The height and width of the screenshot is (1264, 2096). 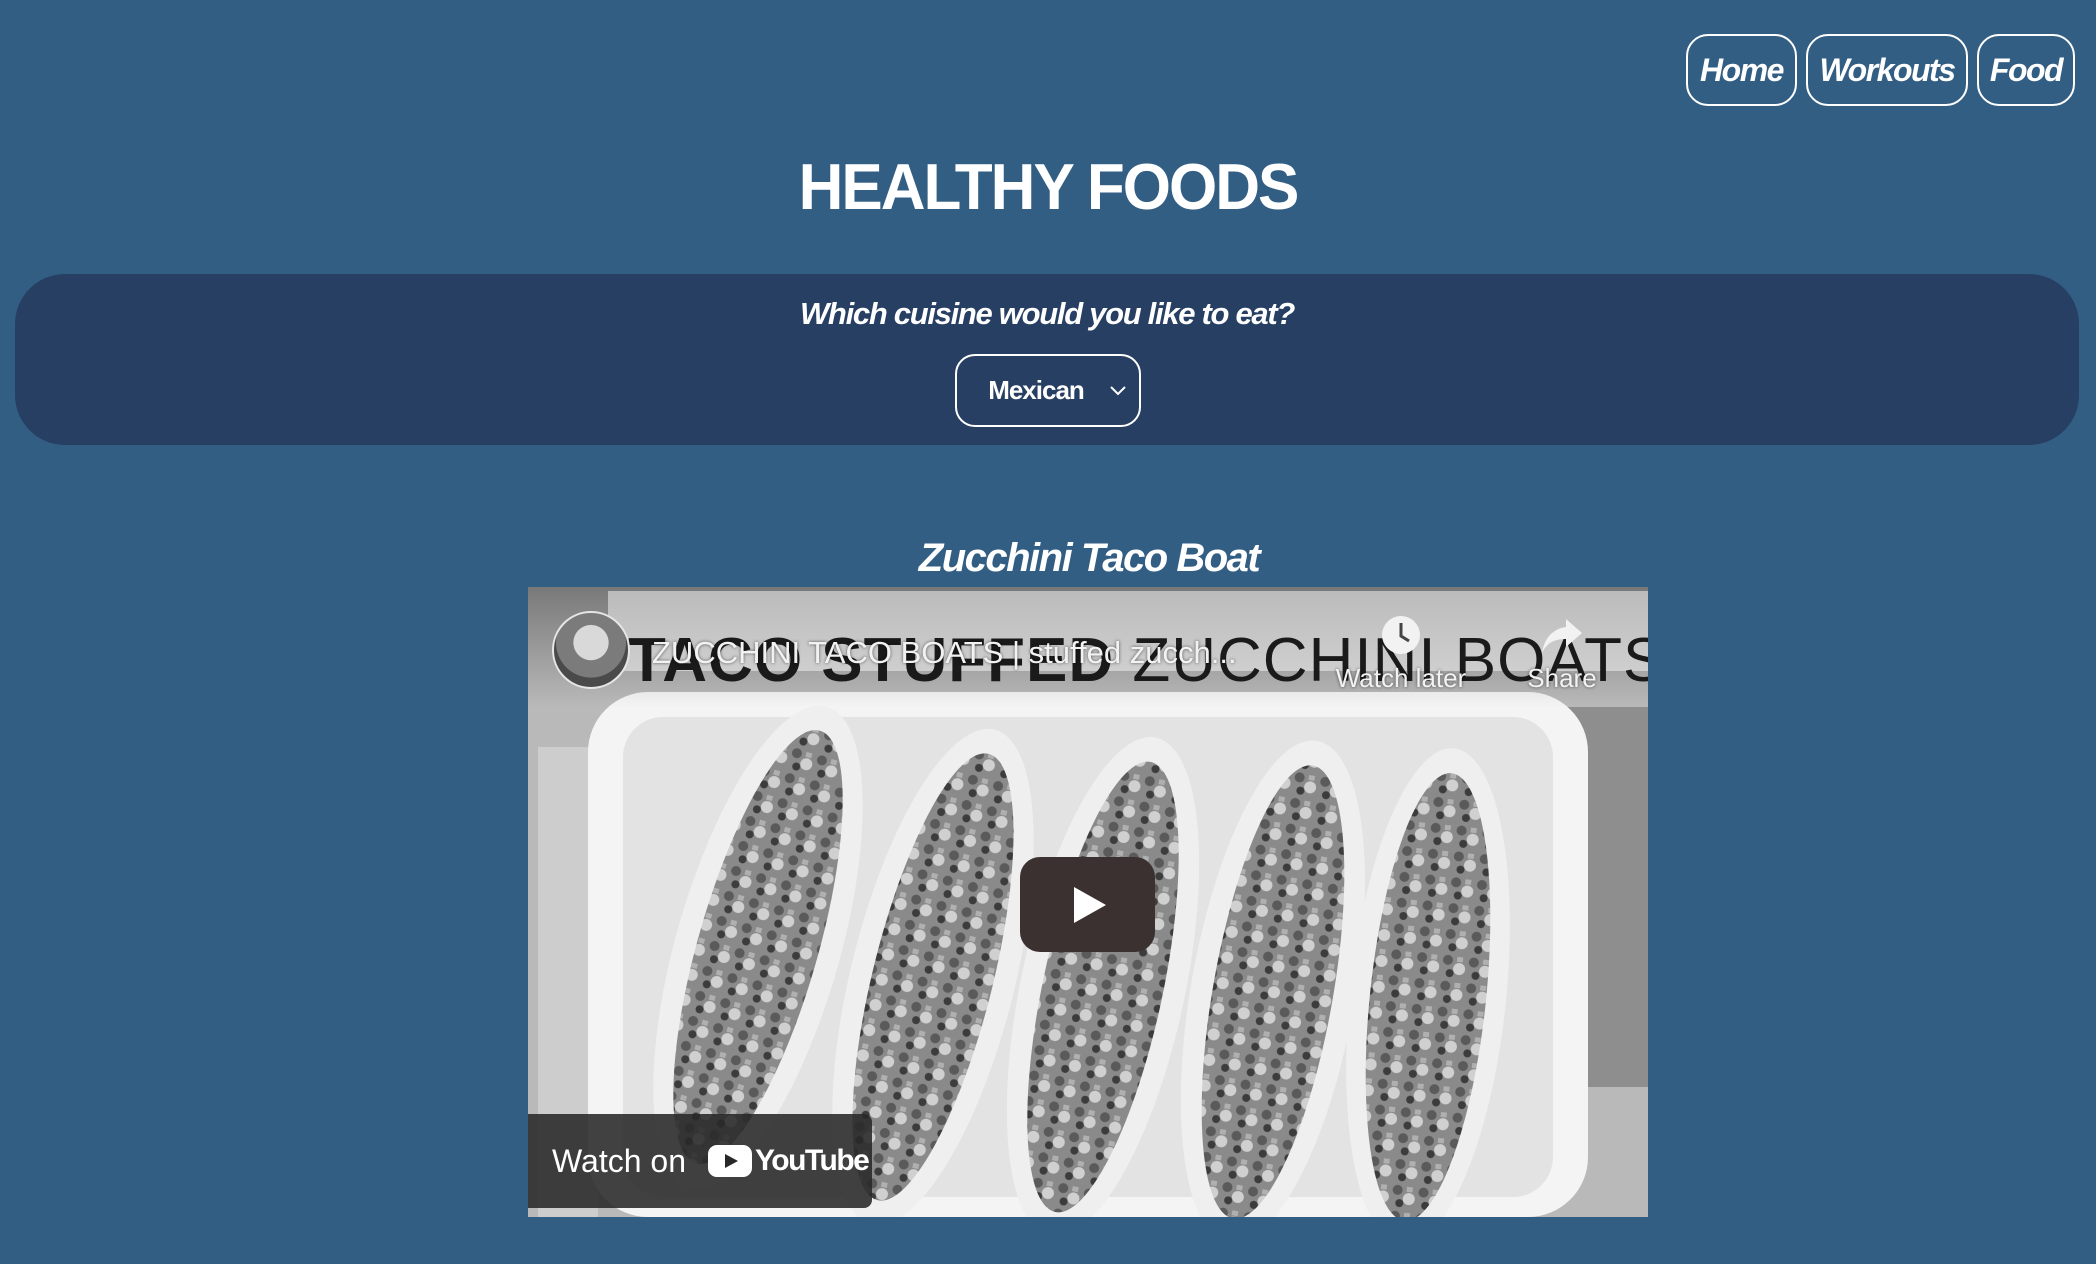 I want to click on cuisine-select: Mexican, so click(x=1048, y=390).